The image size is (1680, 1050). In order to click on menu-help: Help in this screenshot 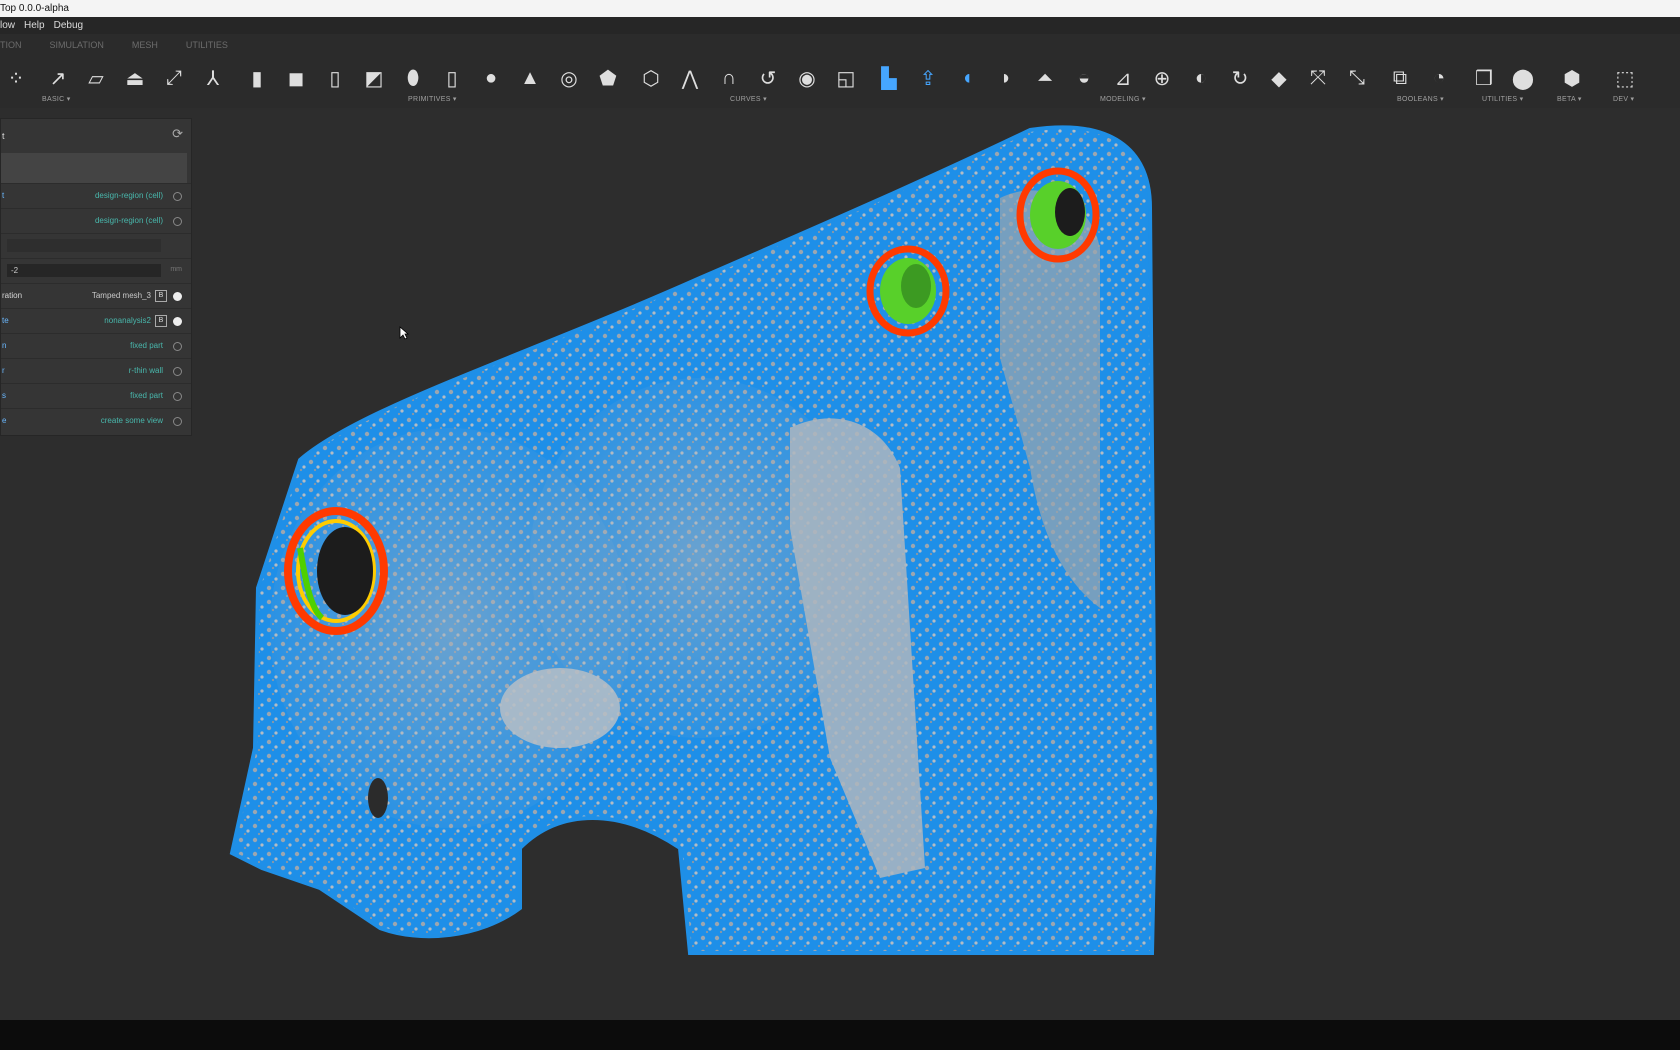, I will do `click(39, 25)`.